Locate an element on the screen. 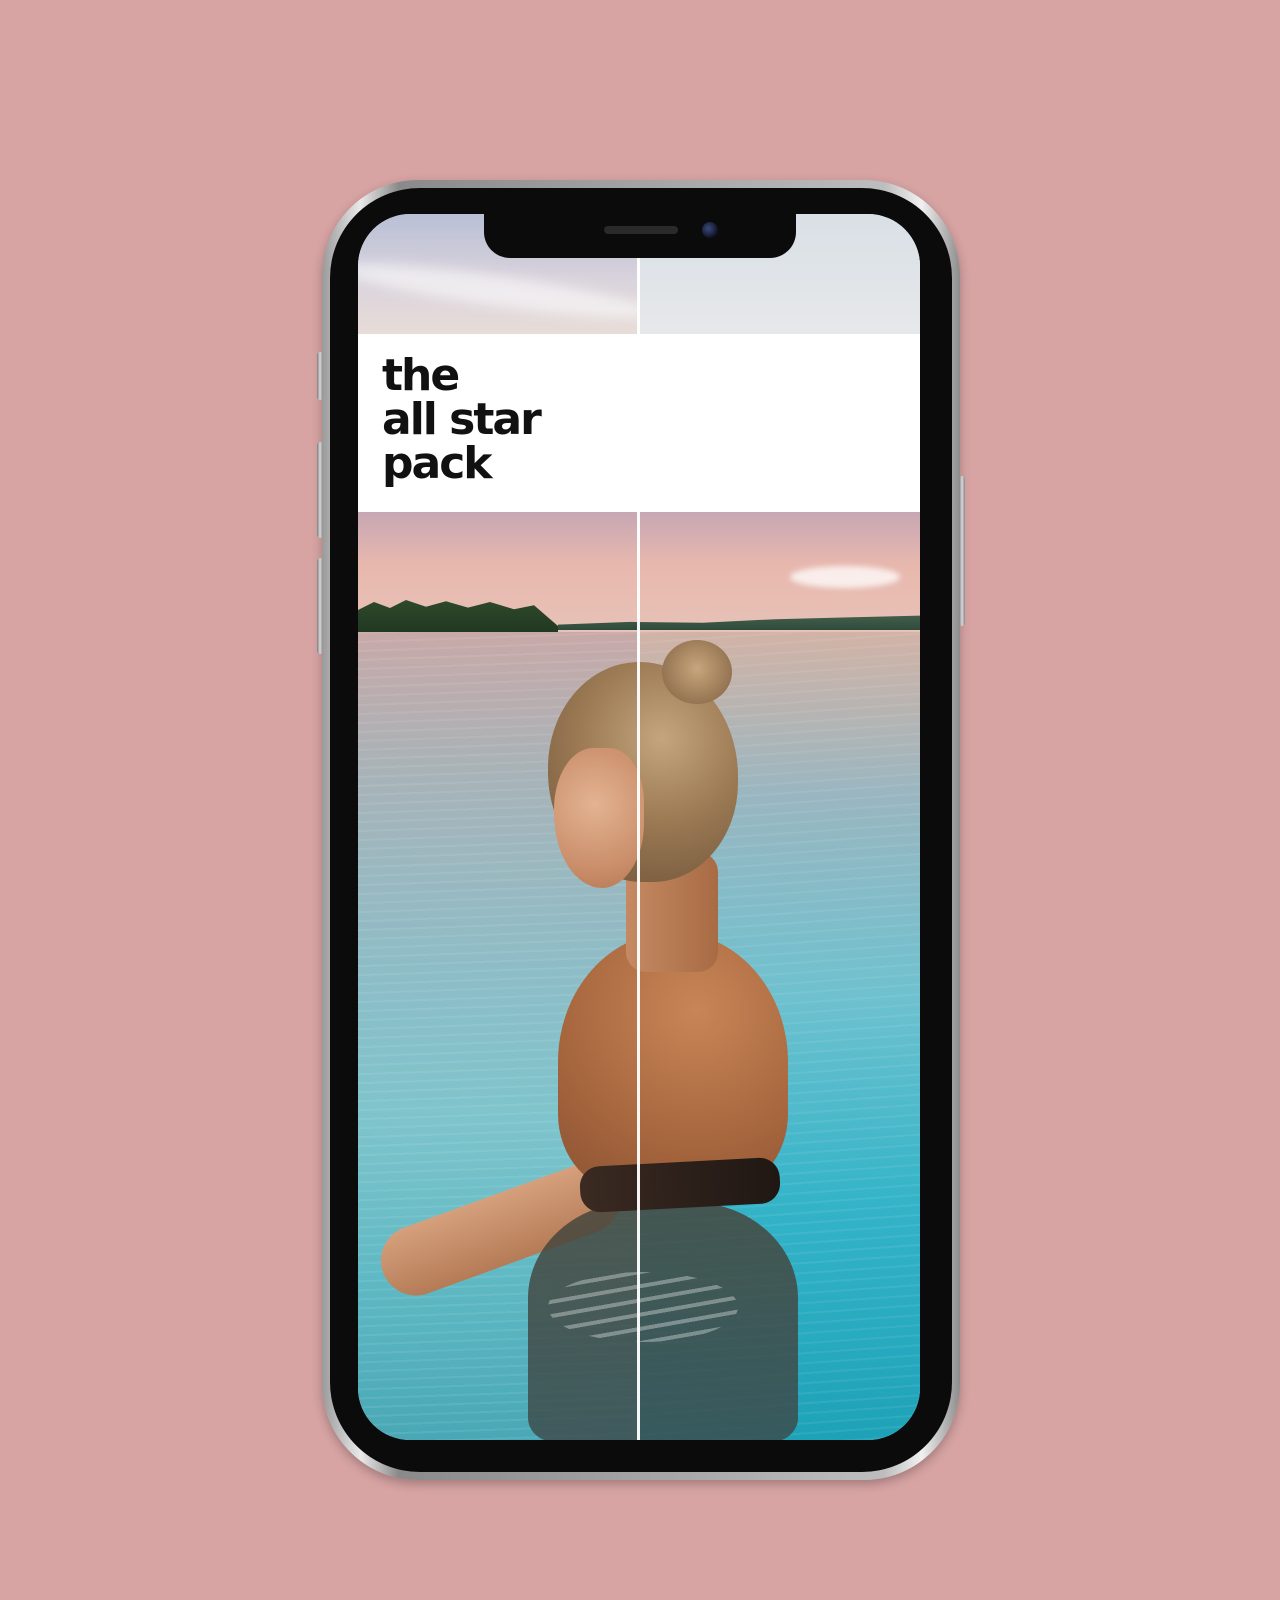 The image size is (1280, 1600). hair-bun is located at coordinates (697, 672).